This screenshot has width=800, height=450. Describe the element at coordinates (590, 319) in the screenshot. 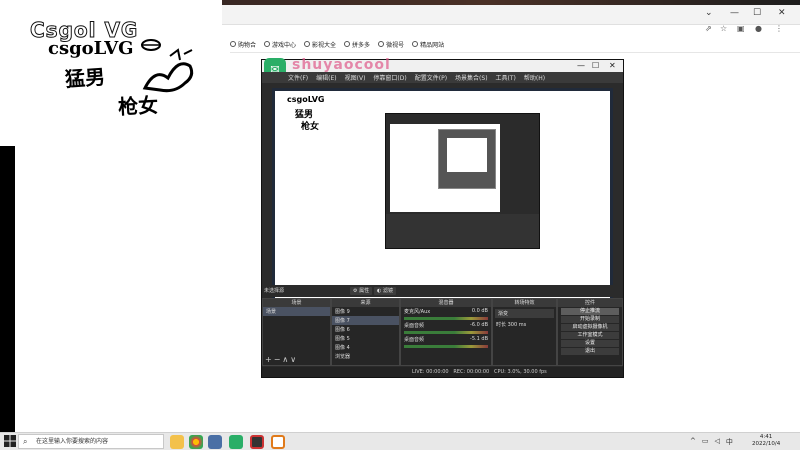

I see `start-recording-button: 开始录制` at that location.